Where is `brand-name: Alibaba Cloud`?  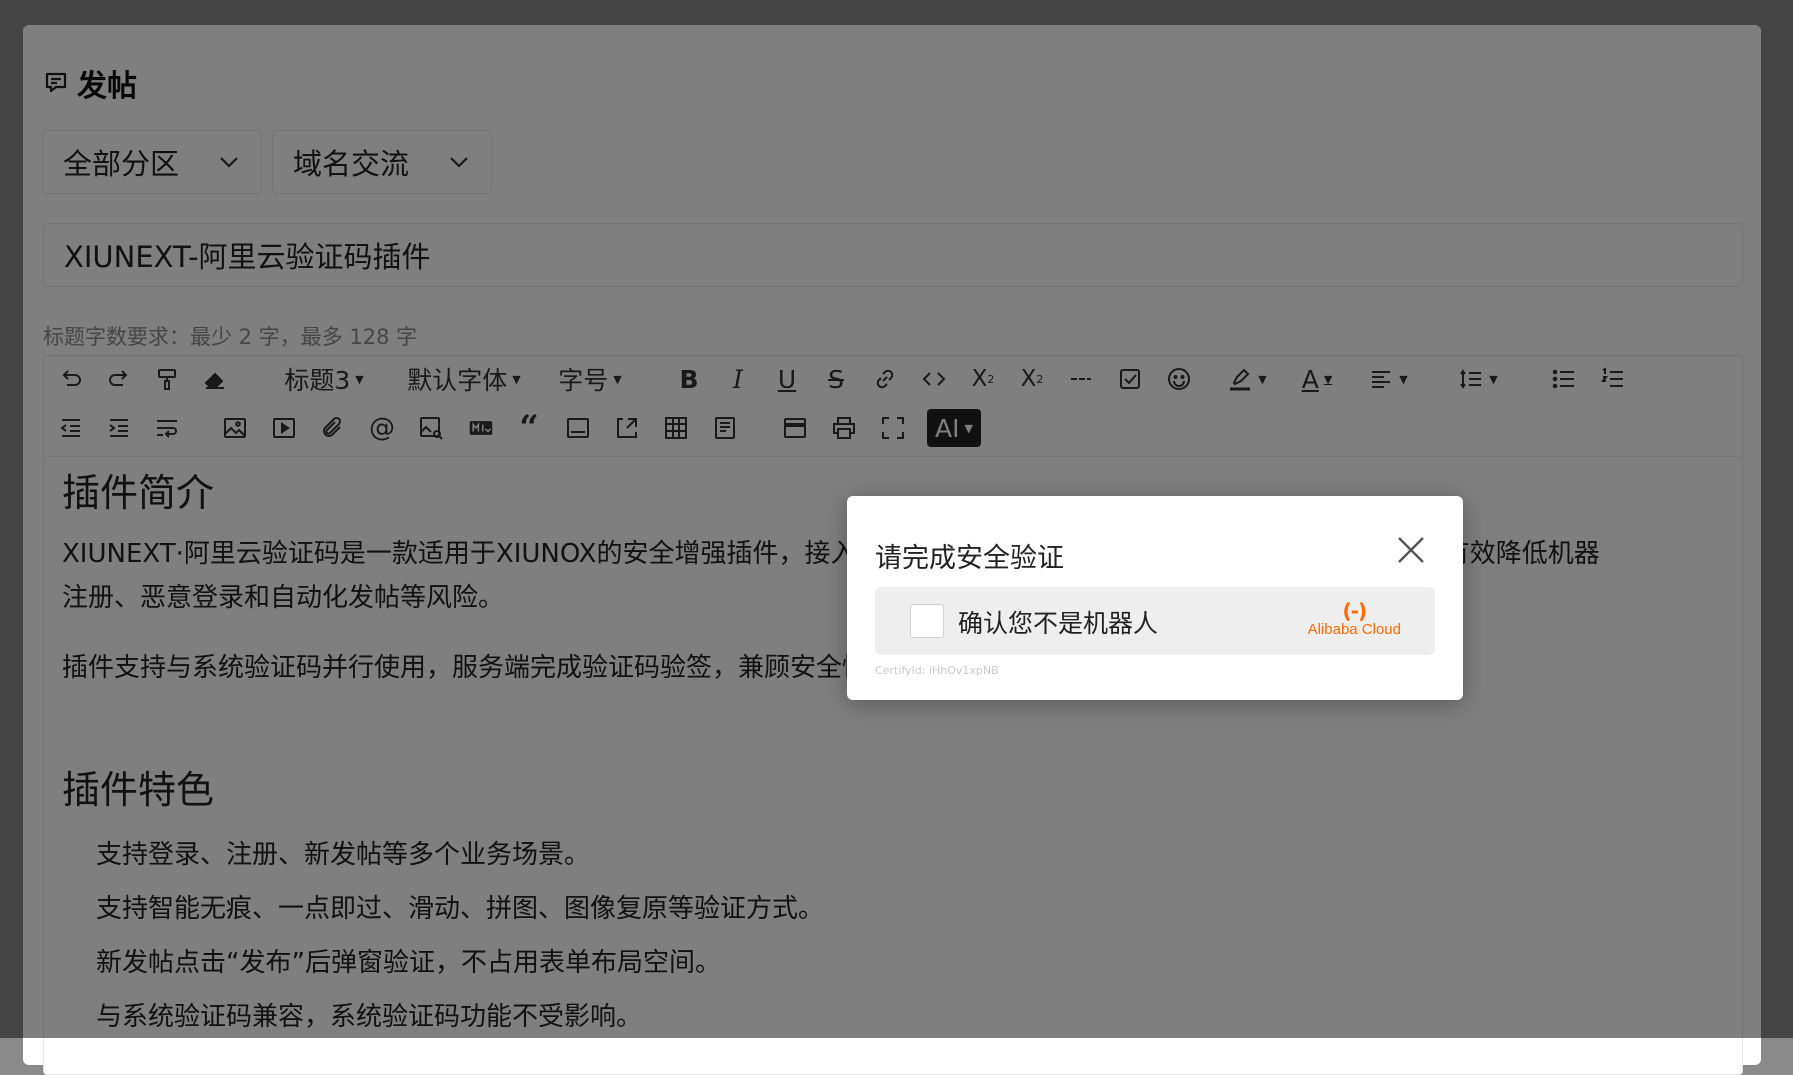 brand-name: Alibaba Cloud is located at coordinates (1354, 629).